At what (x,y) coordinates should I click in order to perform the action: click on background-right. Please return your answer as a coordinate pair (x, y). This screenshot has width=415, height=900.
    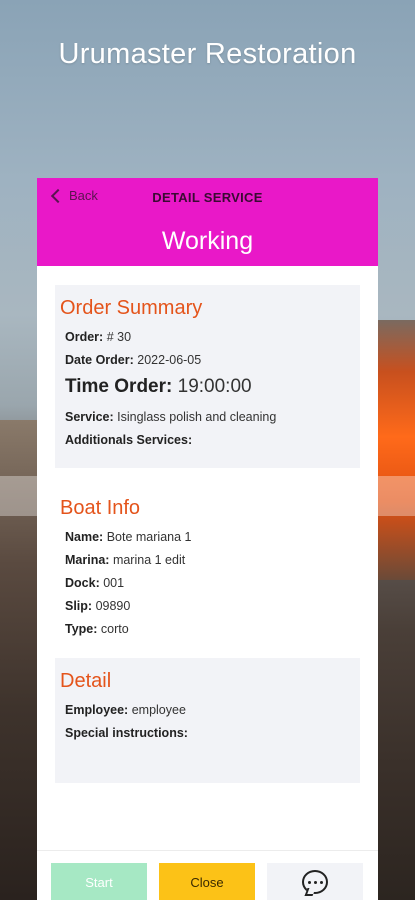
    Looking at the image, I should click on (396, 450).